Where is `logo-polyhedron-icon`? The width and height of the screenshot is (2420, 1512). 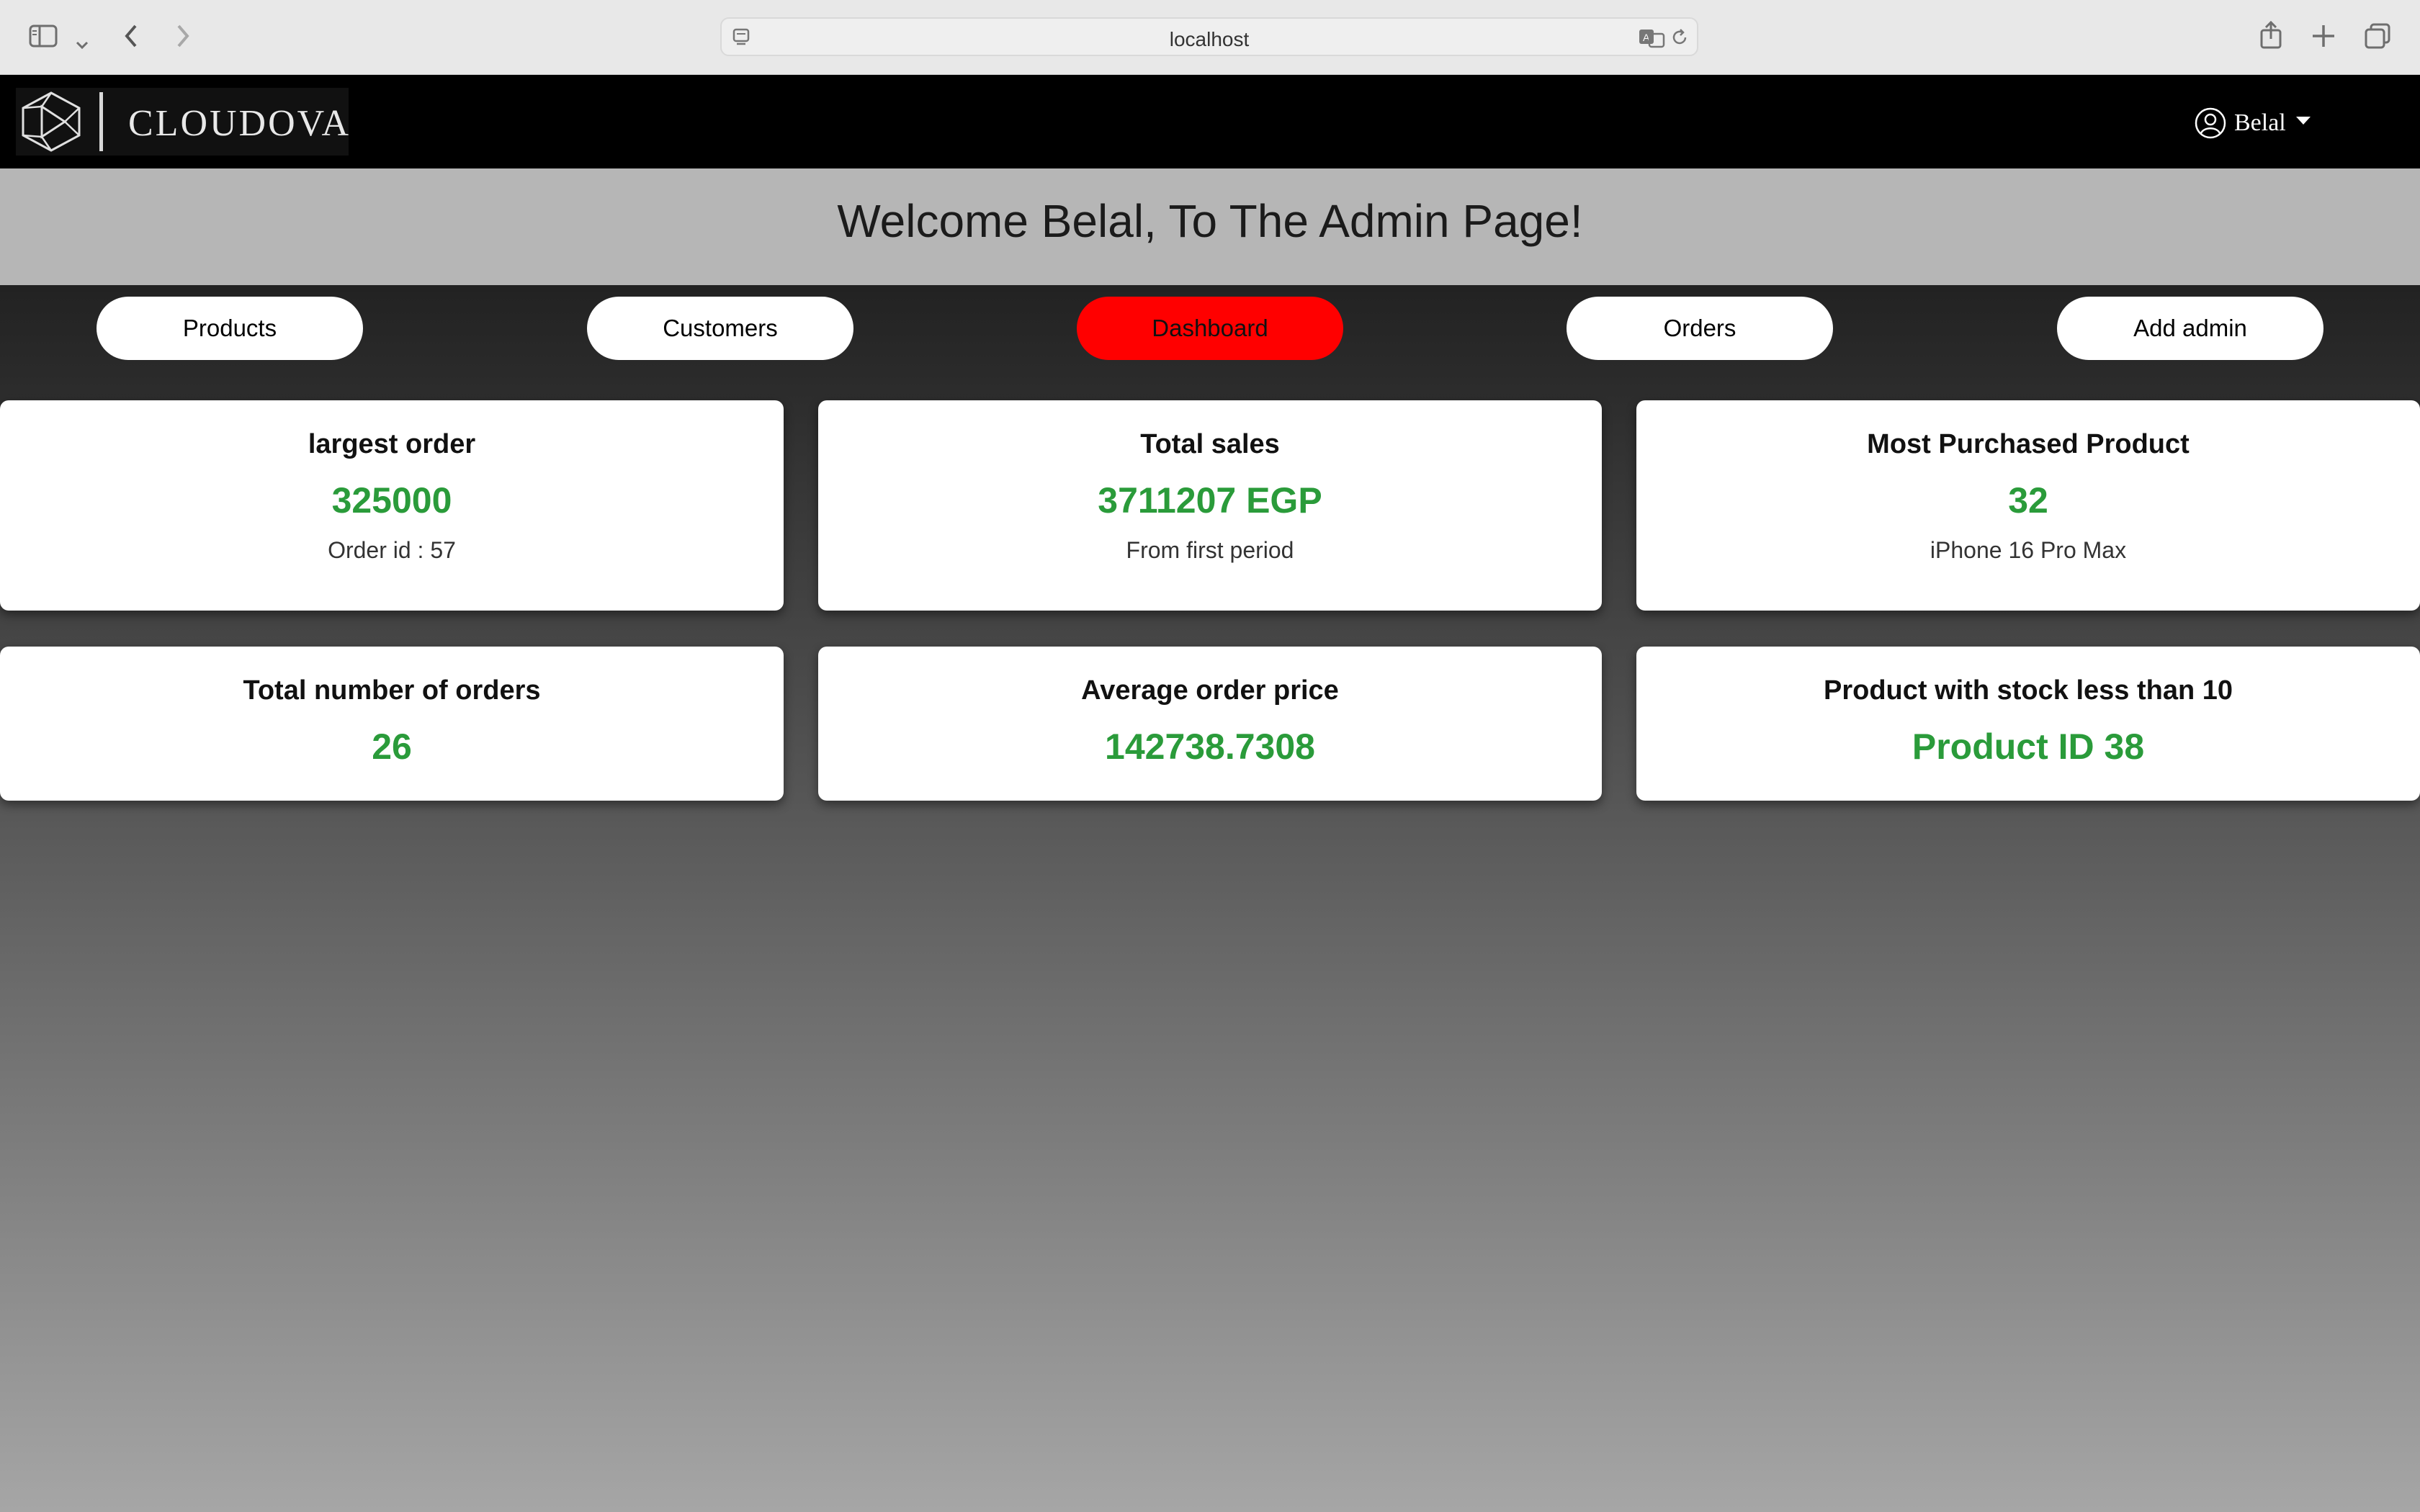
logo-polyhedron-icon is located at coordinates (52, 123).